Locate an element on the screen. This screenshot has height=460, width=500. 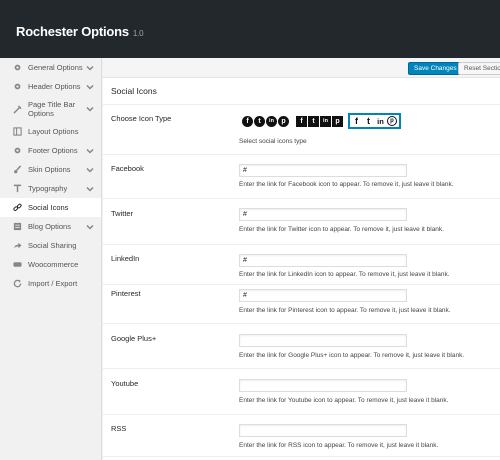
sidebar-item-label: Layout Options is located at coordinates (53, 131).